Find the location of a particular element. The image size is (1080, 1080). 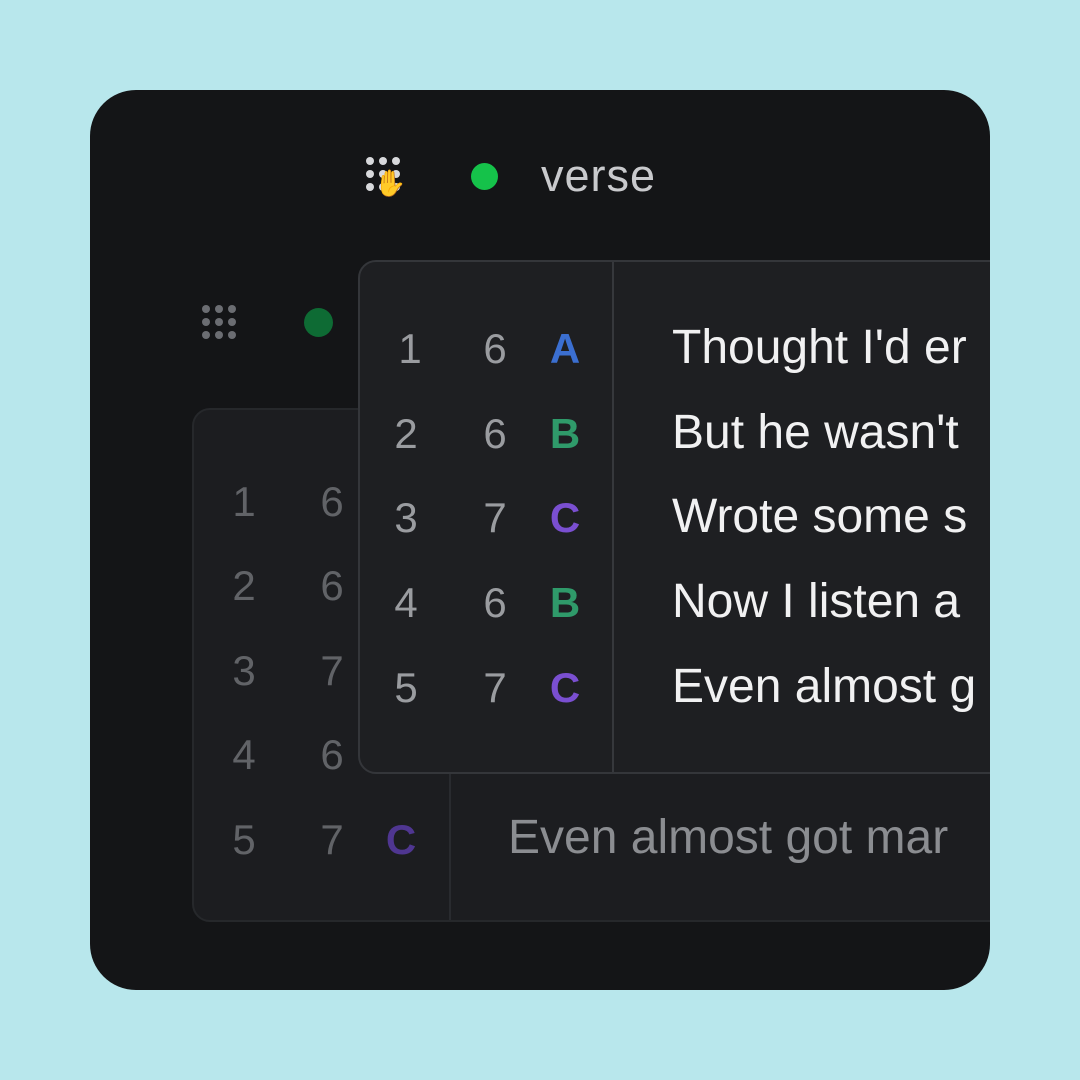

grab-hand-icon: ✋ is located at coordinates (390, 183).